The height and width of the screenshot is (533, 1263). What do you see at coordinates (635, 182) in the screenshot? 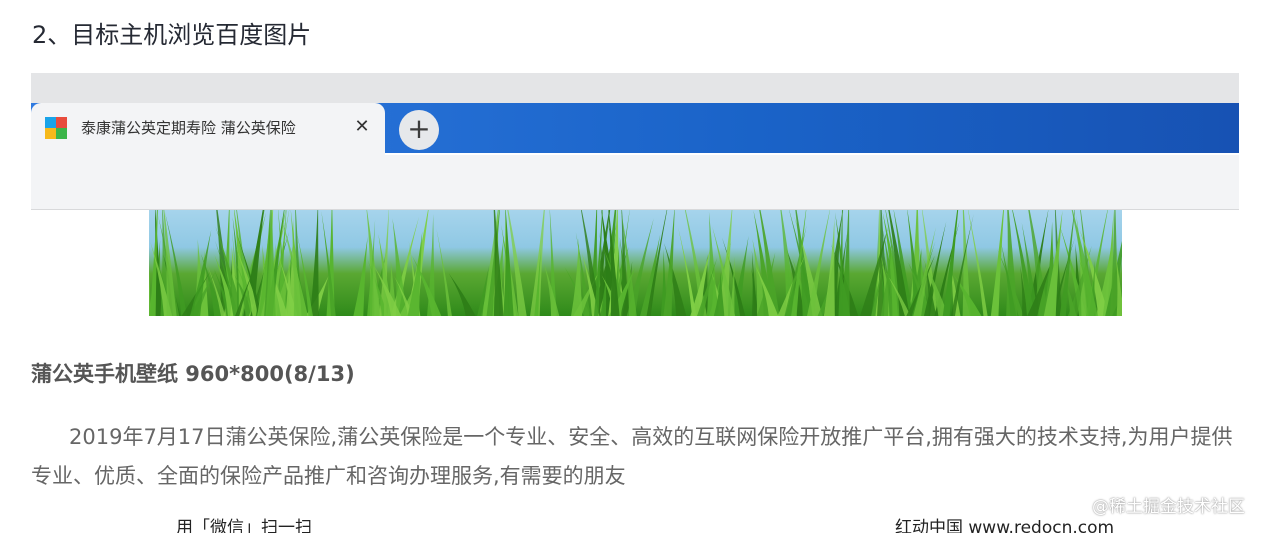
I see `browser-toolbar` at bounding box center [635, 182].